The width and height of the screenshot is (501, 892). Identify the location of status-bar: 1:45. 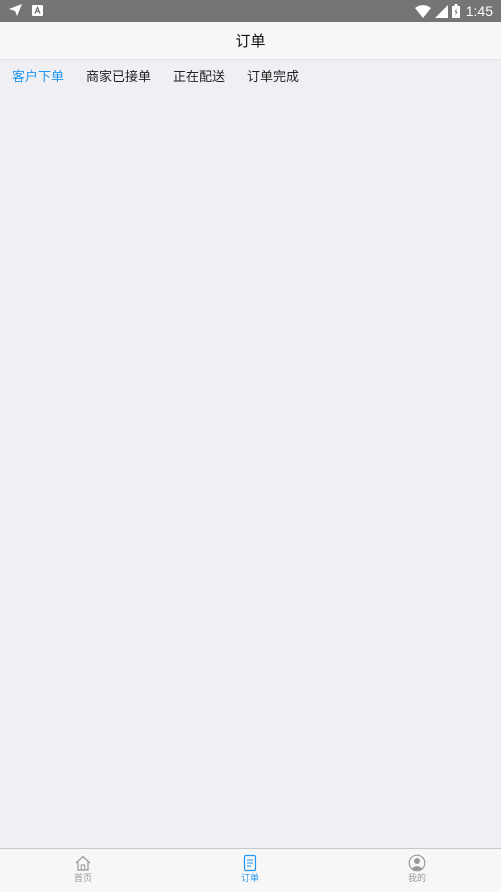
(250, 11).